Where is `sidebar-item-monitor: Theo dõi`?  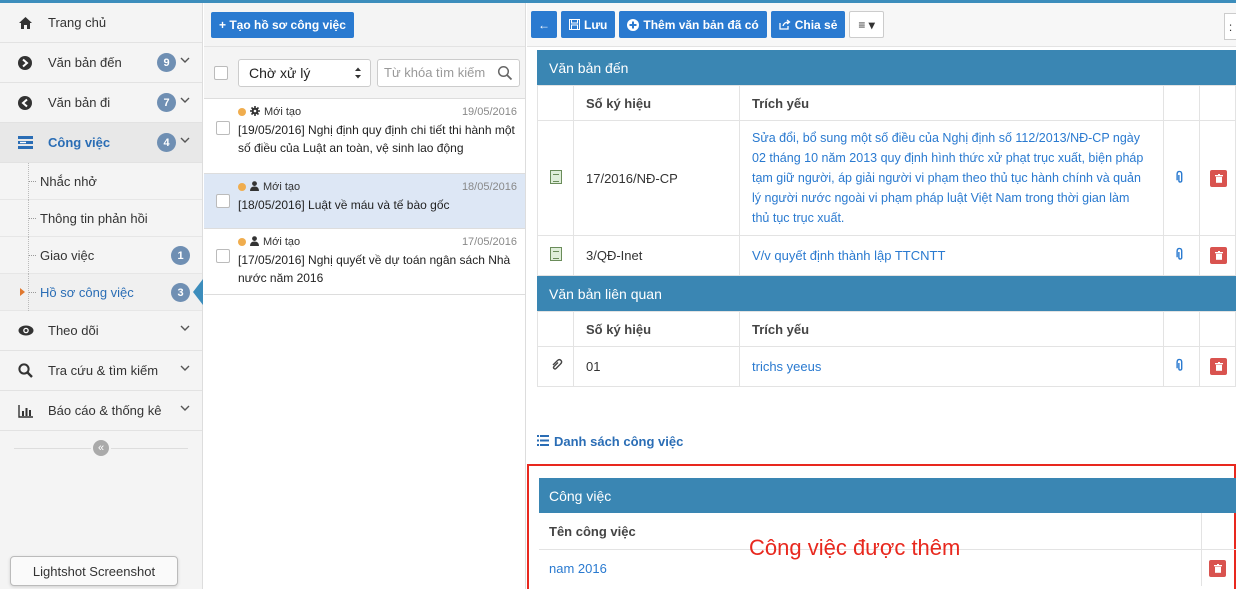
sidebar-item-monitor: Theo dõi is located at coordinates (101, 331).